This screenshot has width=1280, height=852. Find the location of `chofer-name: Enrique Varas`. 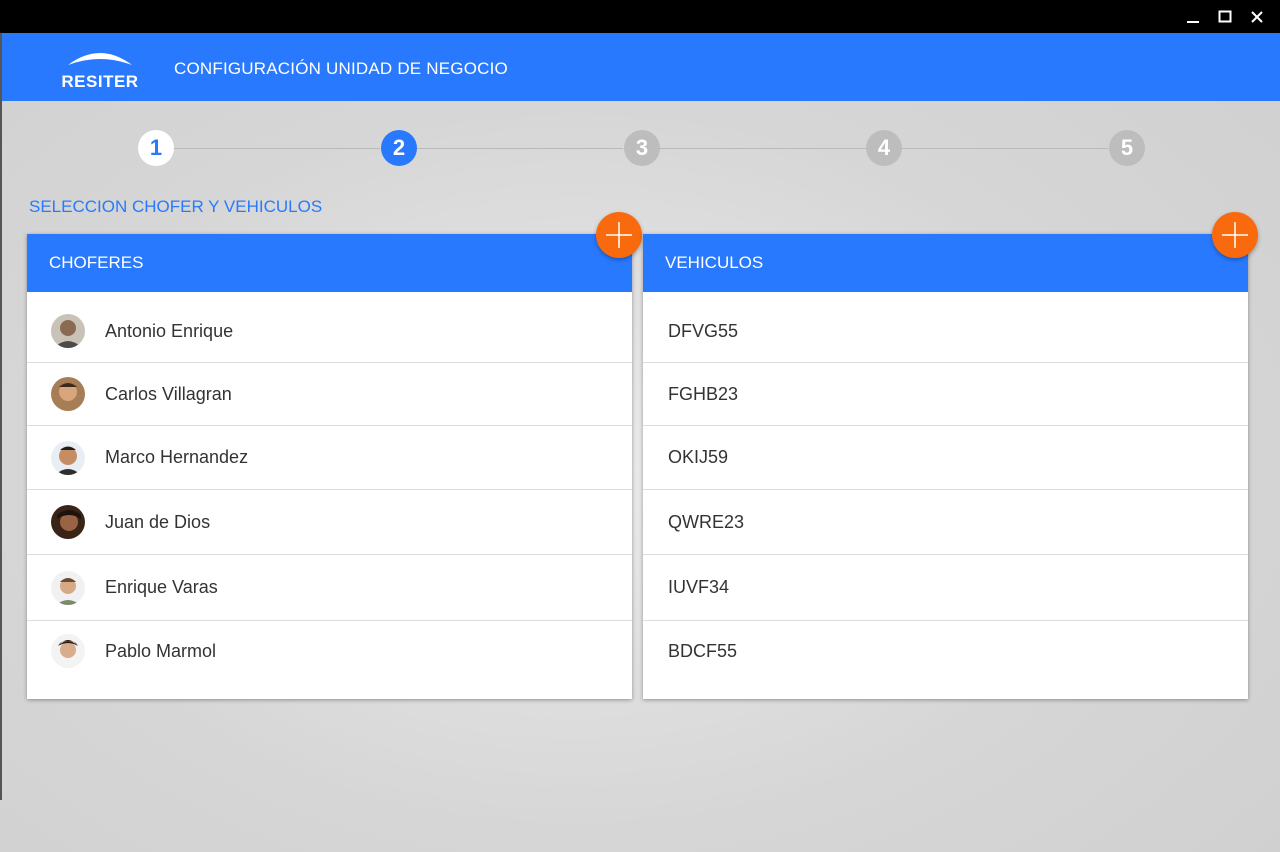

chofer-name: Enrique Varas is located at coordinates (161, 587).